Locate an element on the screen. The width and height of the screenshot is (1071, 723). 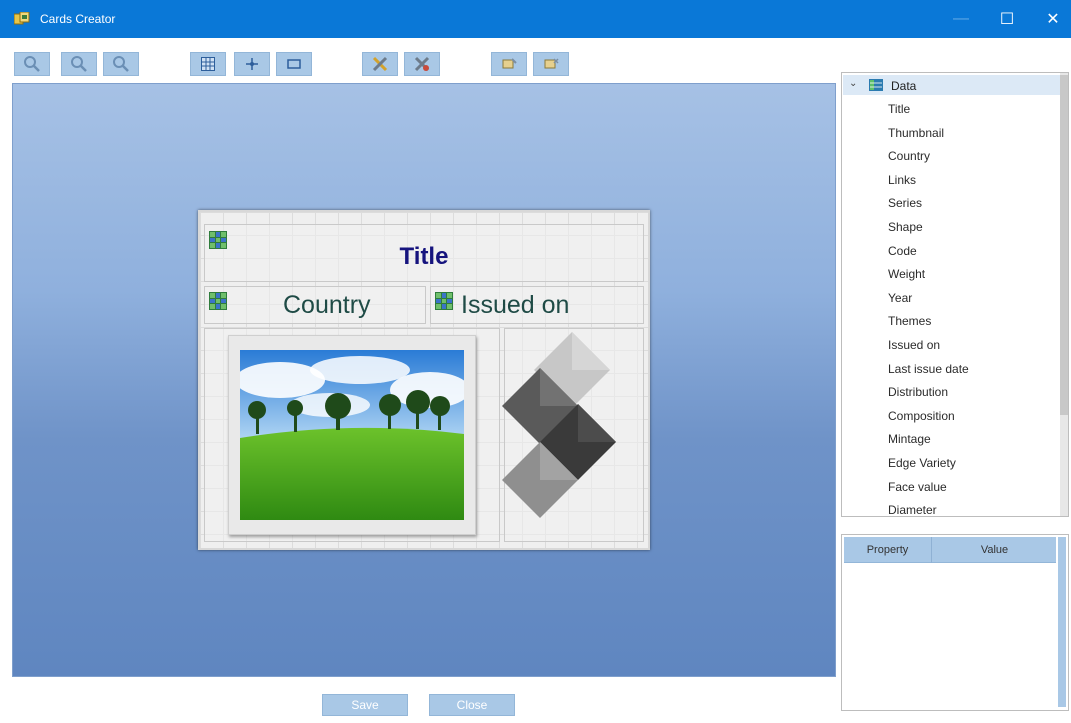
property-column-header: Property is located at coordinates (888, 550).